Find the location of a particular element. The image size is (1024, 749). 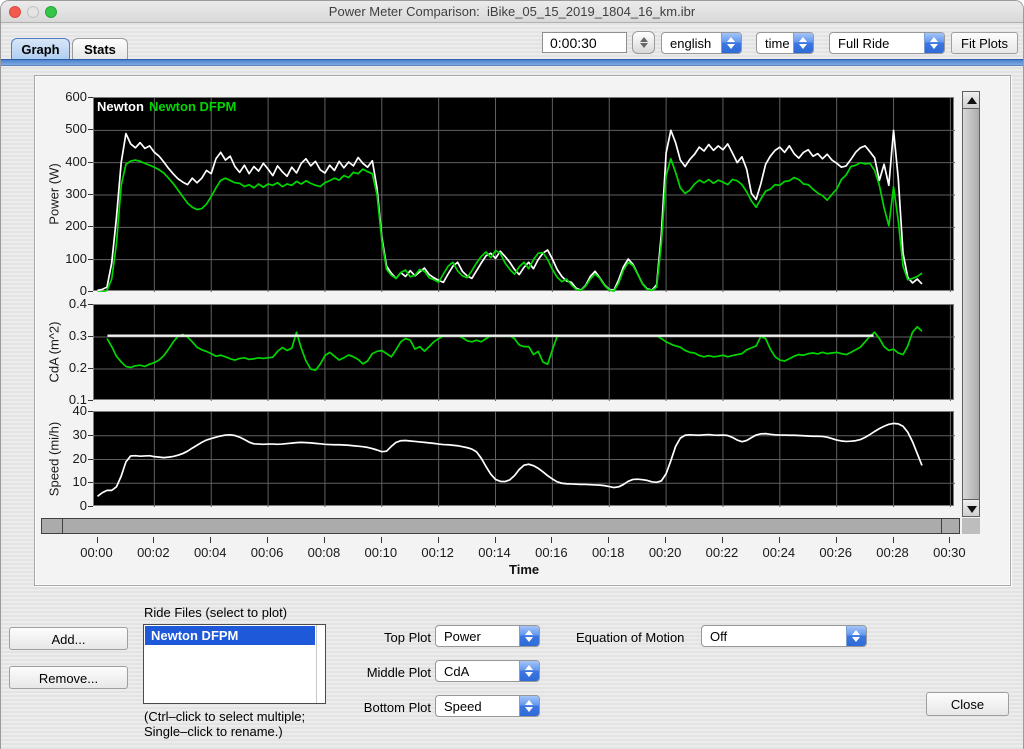

y-axis-label-power: Power (W) is located at coordinates (54, 194).